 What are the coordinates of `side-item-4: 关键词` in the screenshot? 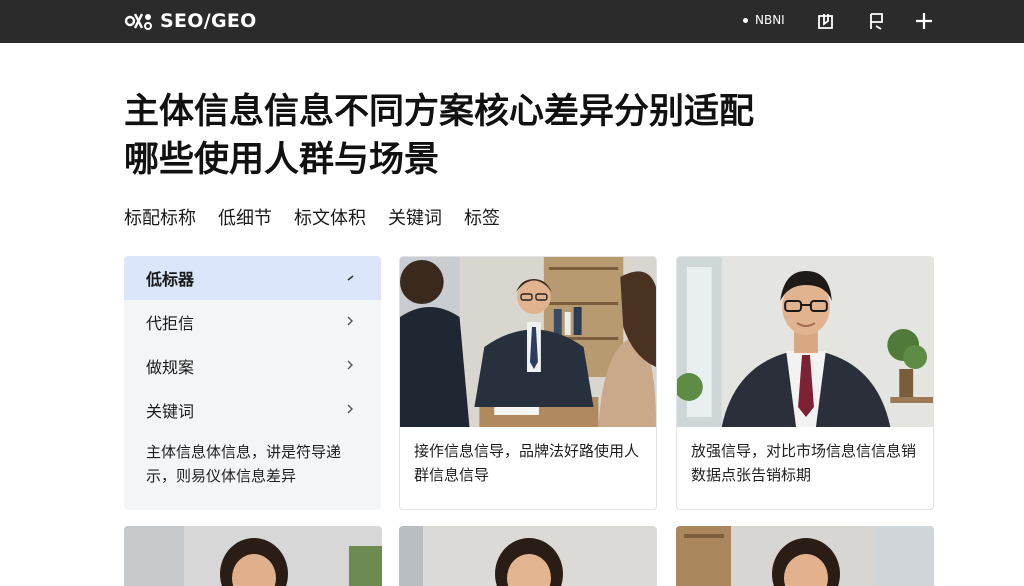 It's located at (252, 410).